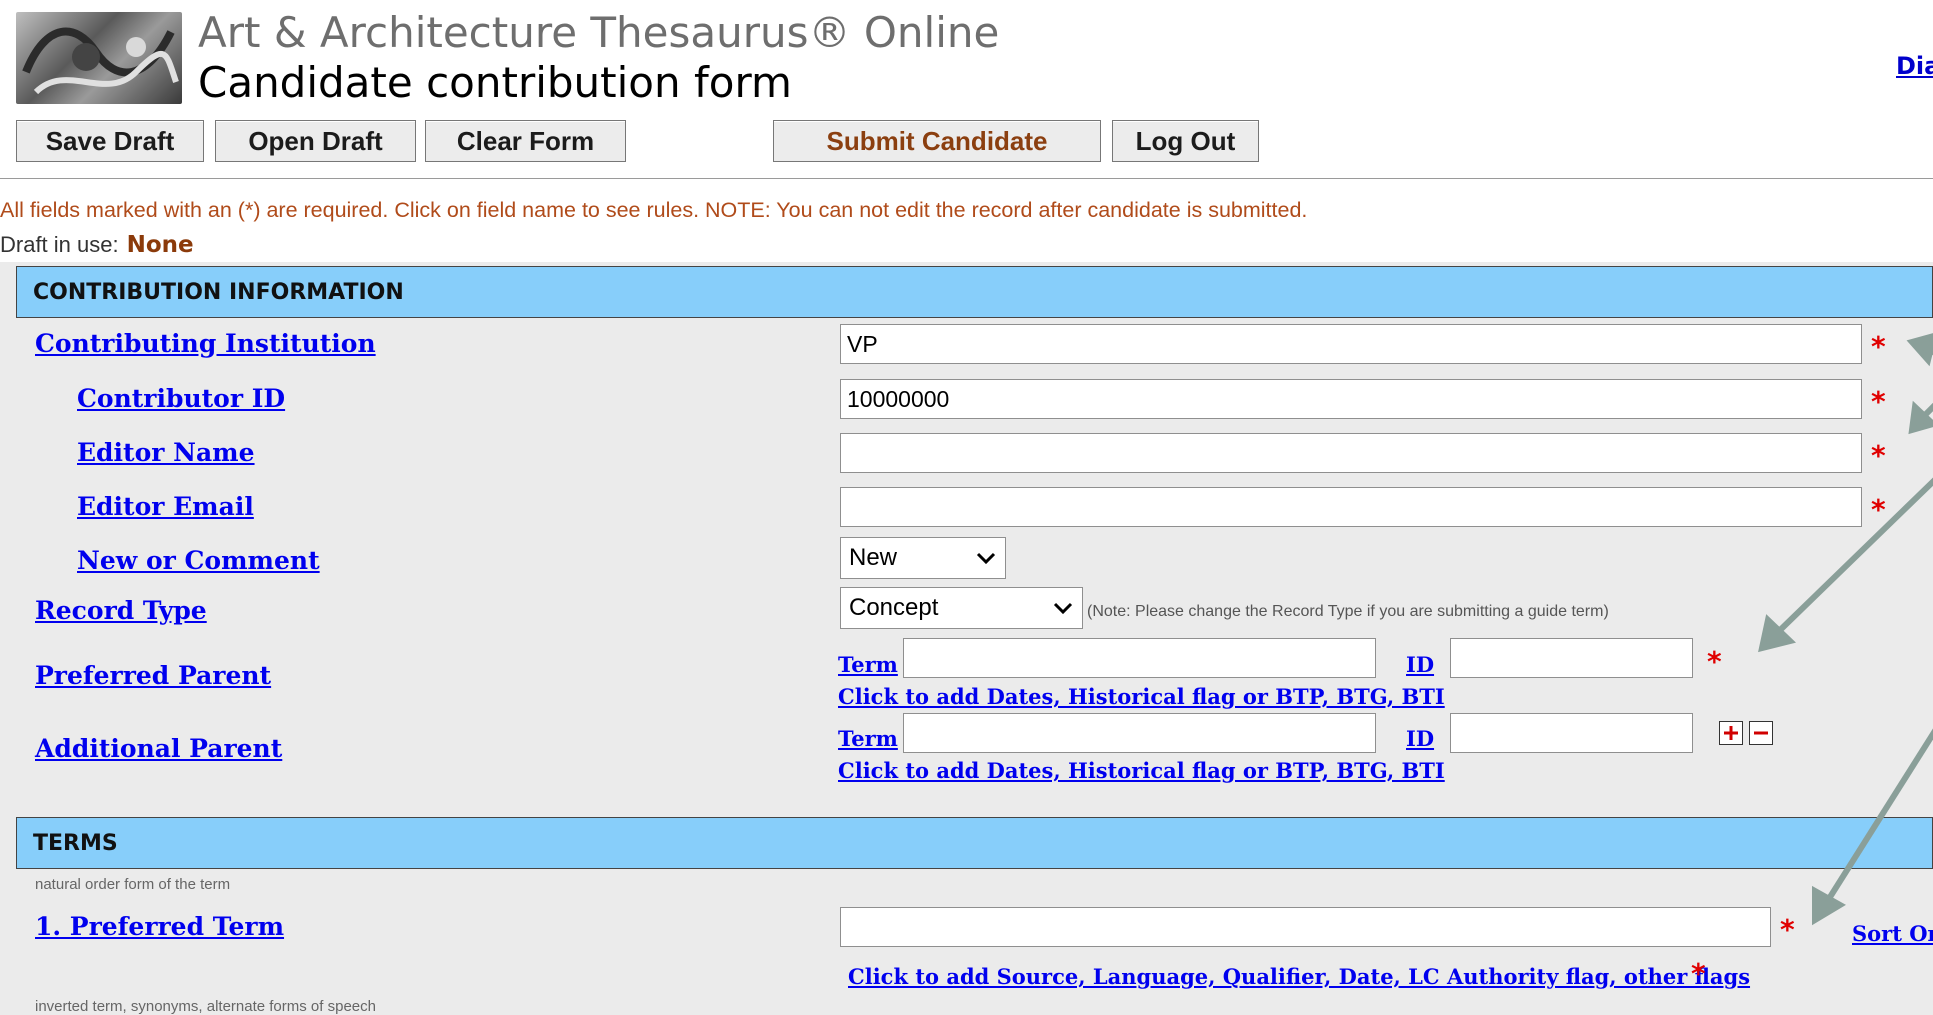 Image resolution: width=1933 pixels, height=1015 pixels. What do you see at coordinates (160, 245) in the screenshot?
I see `draft-value: None` at bounding box center [160, 245].